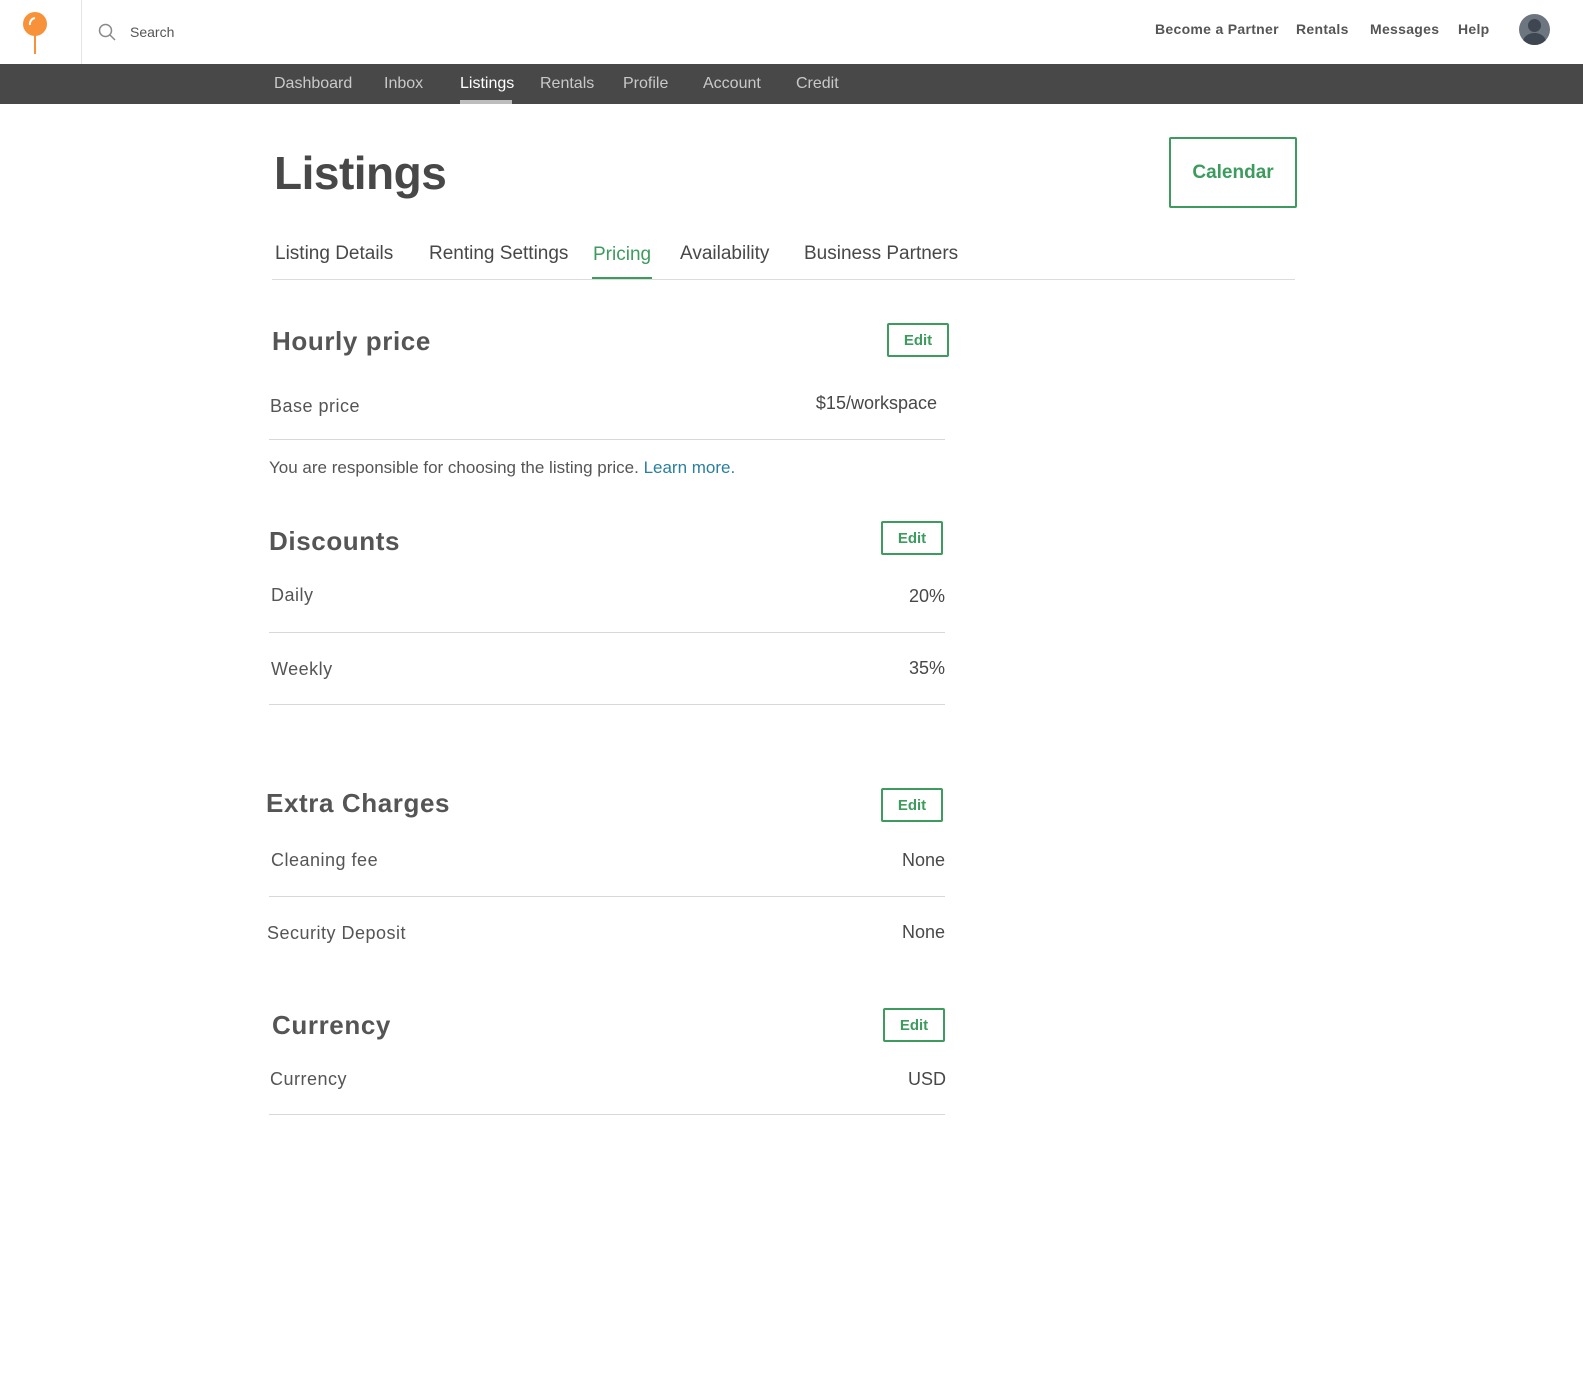 The width and height of the screenshot is (1583, 1395). I want to click on search-bar, so click(264, 32).